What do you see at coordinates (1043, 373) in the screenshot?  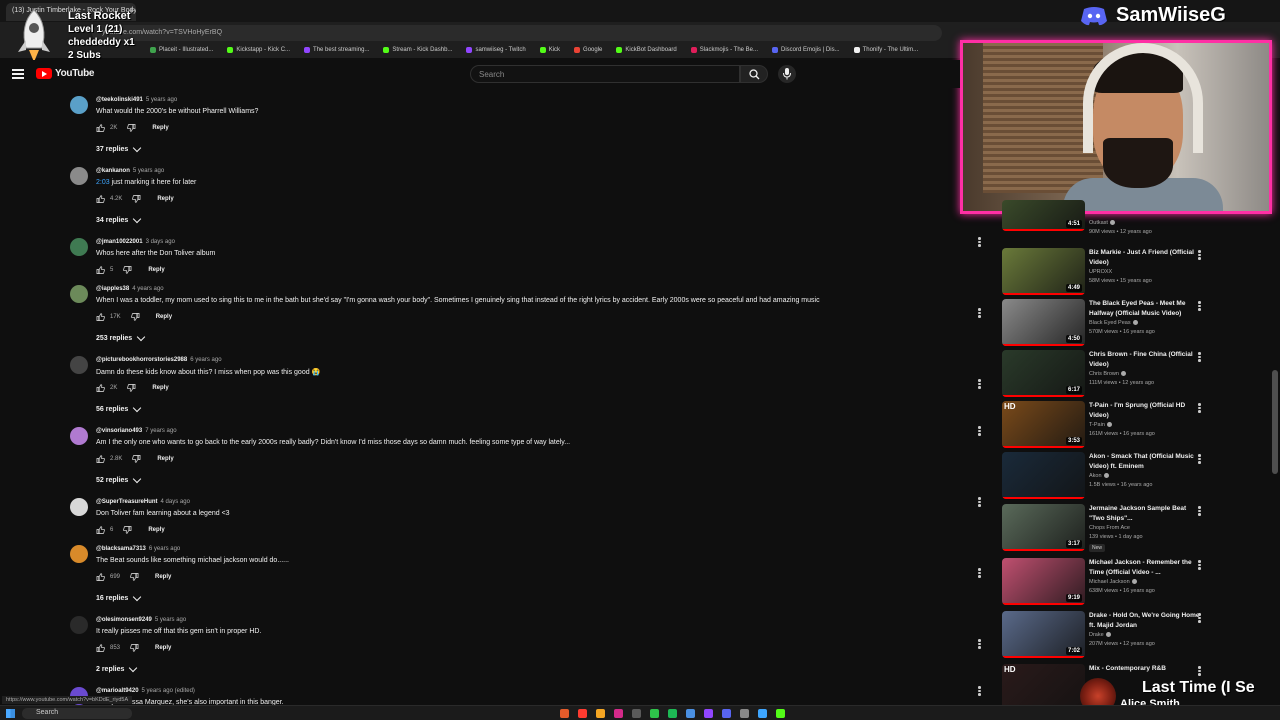 I see `video-thumbnail: 6:17` at bounding box center [1043, 373].